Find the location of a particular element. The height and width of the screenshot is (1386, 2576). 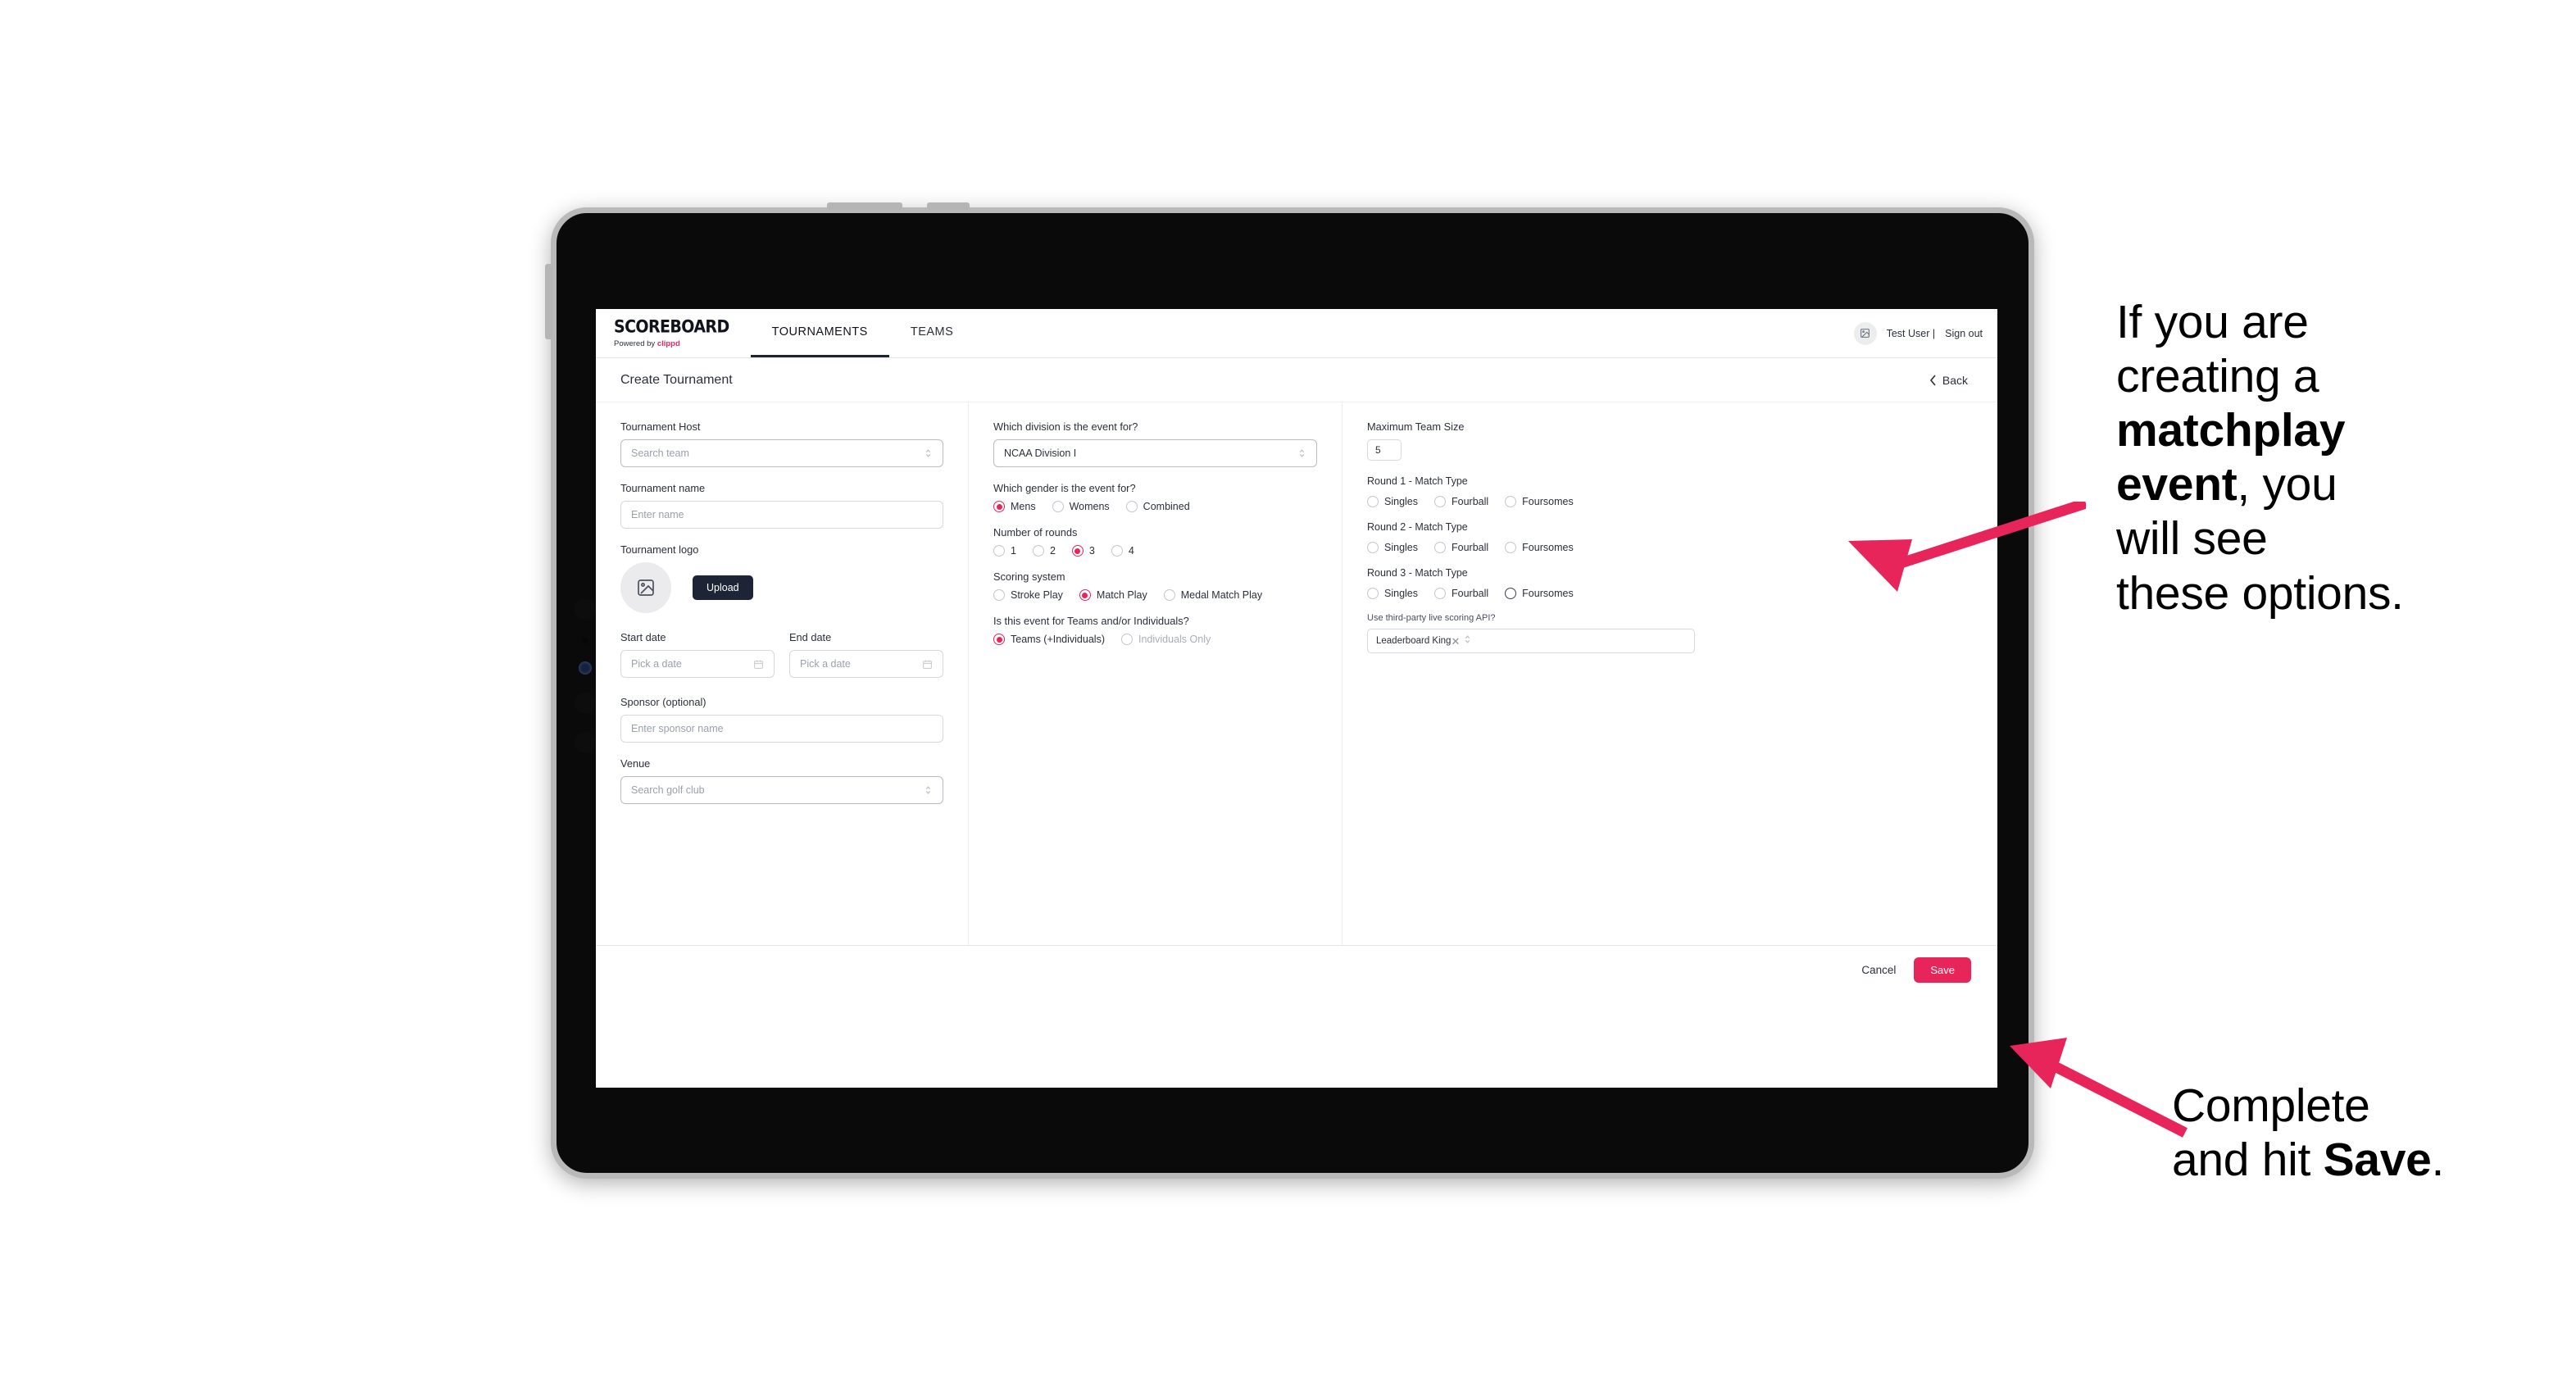

start-date-placeholder: Pick a date is located at coordinates (656, 664).